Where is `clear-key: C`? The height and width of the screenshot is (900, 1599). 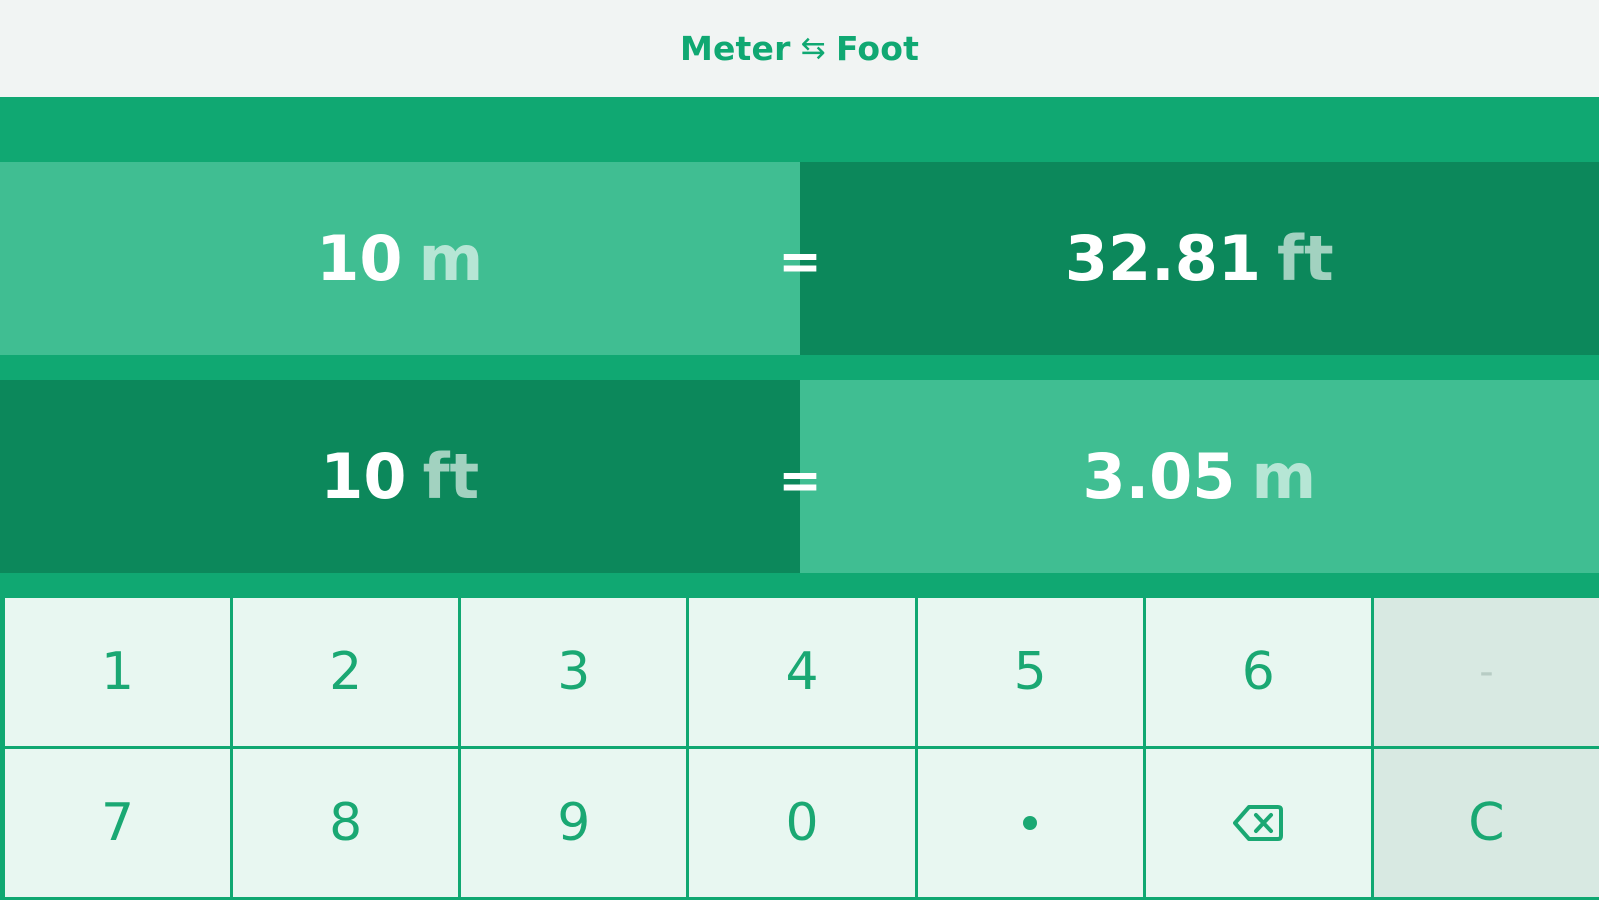
clear-key: C is located at coordinates (1486, 823).